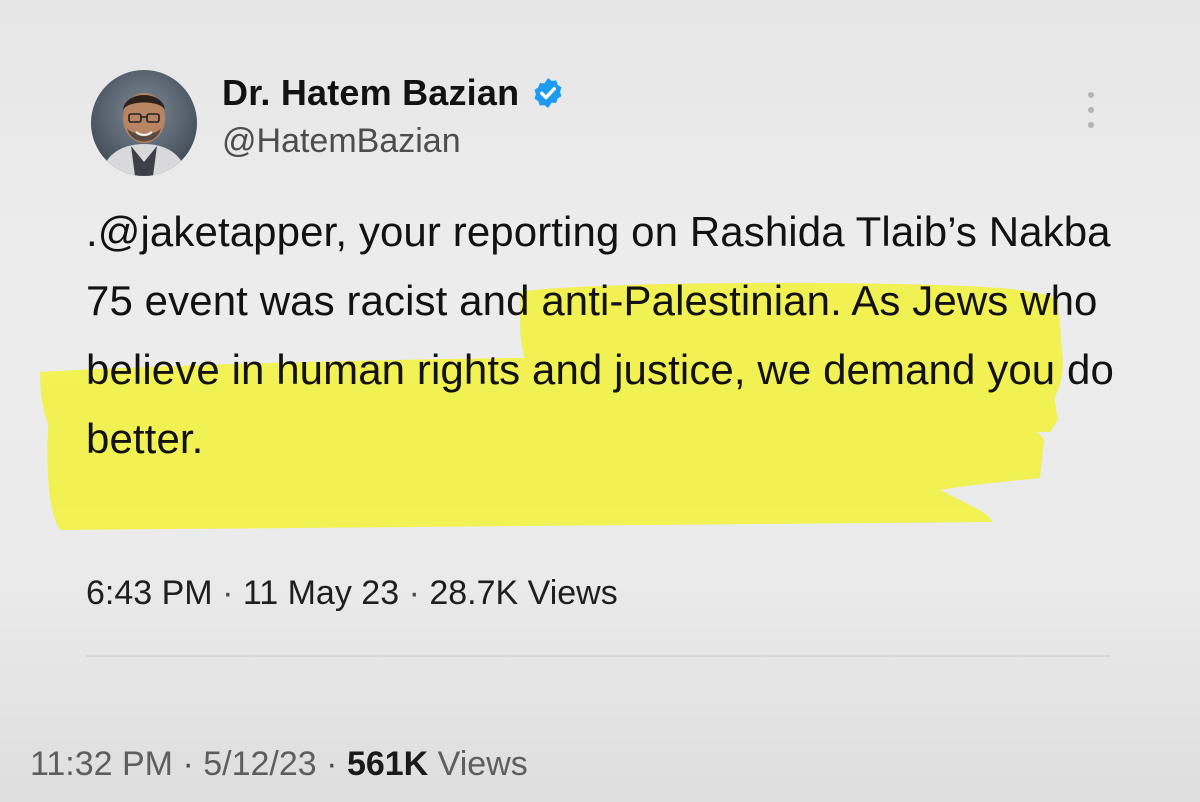 The image size is (1200, 802). What do you see at coordinates (572, 593) in the screenshot?
I see `tweet-views-label: Views` at bounding box center [572, 593].